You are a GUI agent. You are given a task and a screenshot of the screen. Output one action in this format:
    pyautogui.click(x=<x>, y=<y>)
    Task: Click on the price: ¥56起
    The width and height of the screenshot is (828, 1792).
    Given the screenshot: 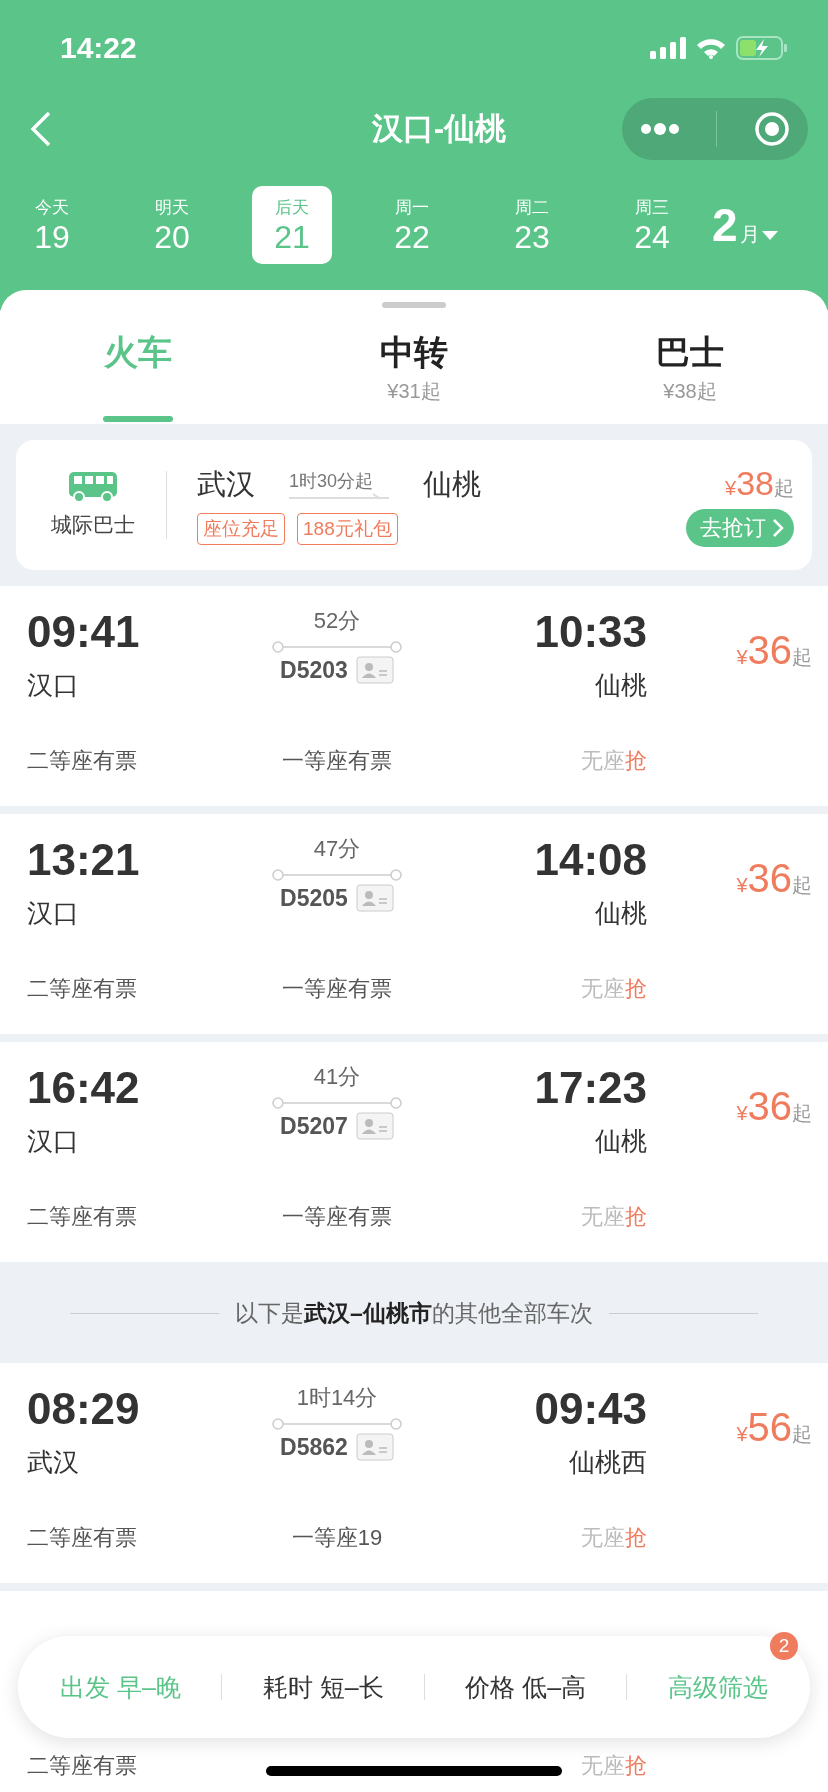 What is the action you would take?
    pyautogui.click(x=774, y=1428)
    